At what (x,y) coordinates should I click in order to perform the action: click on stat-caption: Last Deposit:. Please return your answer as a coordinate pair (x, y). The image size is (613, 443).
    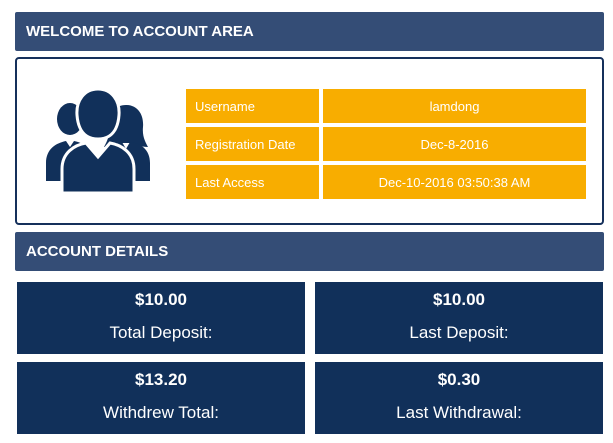
    Looking at the image, I should click on (459, 332).